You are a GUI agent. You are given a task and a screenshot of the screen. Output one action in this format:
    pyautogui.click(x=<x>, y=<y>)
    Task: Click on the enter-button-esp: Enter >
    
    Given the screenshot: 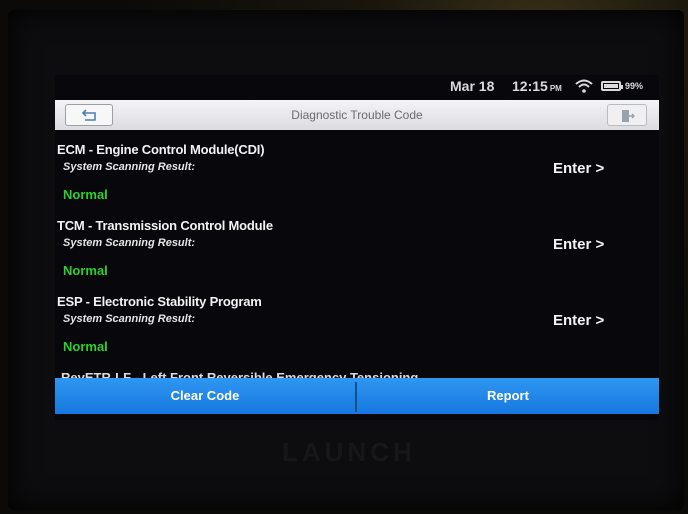 What is the action you would take?
    pyautogui.click(x=578, y=320)
    